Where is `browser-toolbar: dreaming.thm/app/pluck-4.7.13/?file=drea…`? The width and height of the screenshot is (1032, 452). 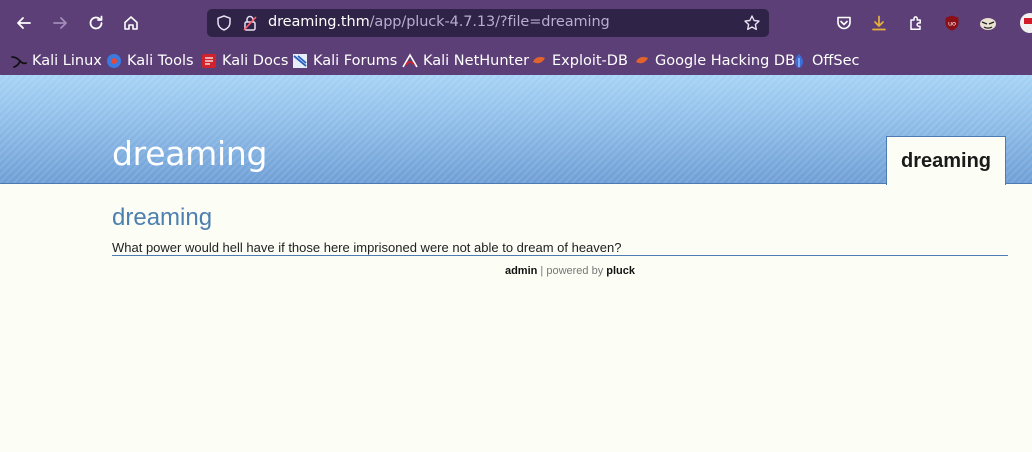
browser-toolbar: dreaming.thm/app/pluck-4.7.13/?file=drea… is located at coordinates (516, 23).